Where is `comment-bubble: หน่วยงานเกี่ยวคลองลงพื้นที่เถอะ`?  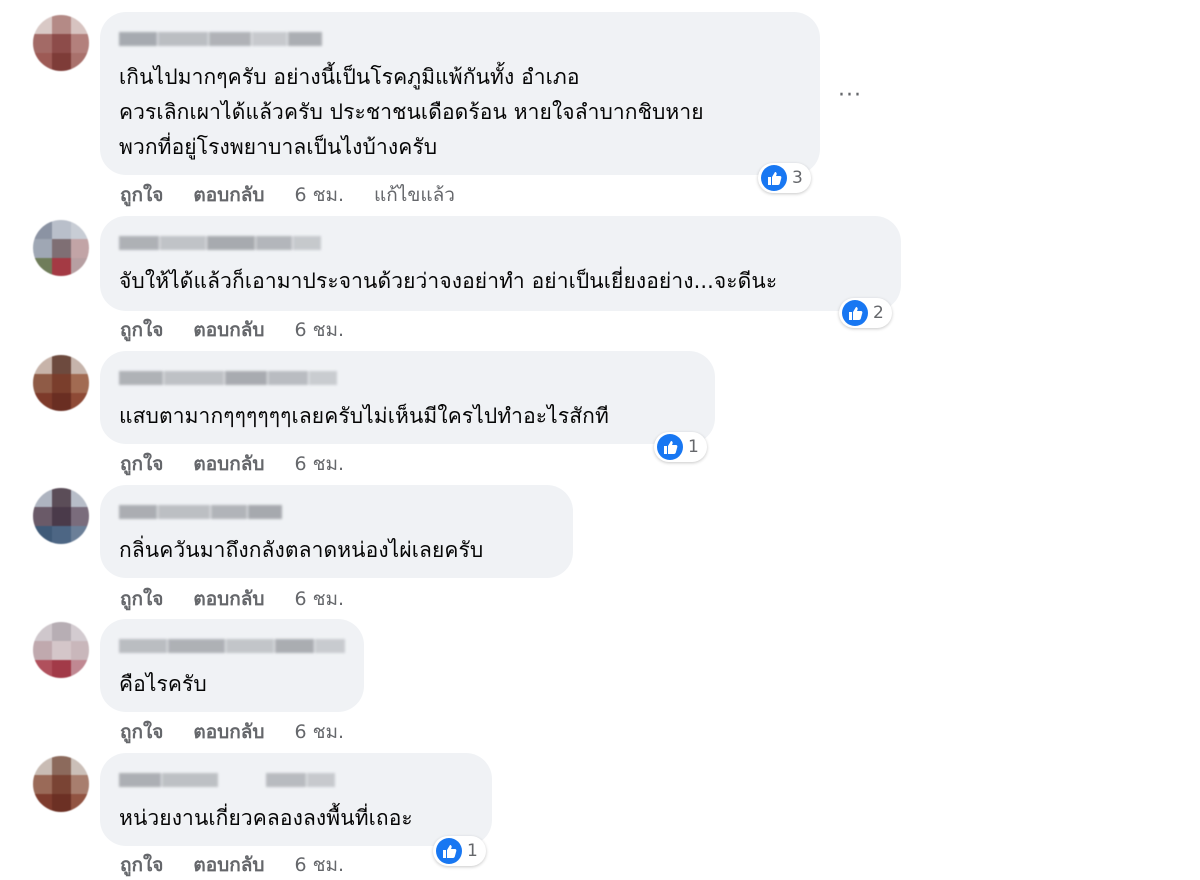 comment-bubble: หน่วยงานเกี่ยวคลองลงพื้นที่เถอะ is located at coordinates (296, 799).